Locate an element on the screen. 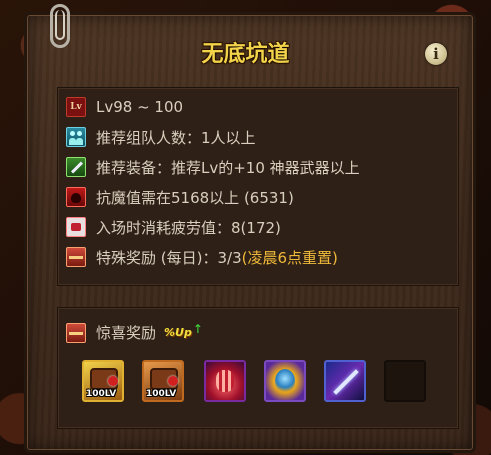 The width and height of the screenshot is (491, 455). info-row-special-reward: 特殊奖励 (每日)：3/3 (凌晨6点重置) is located at coordinates (202, 257).